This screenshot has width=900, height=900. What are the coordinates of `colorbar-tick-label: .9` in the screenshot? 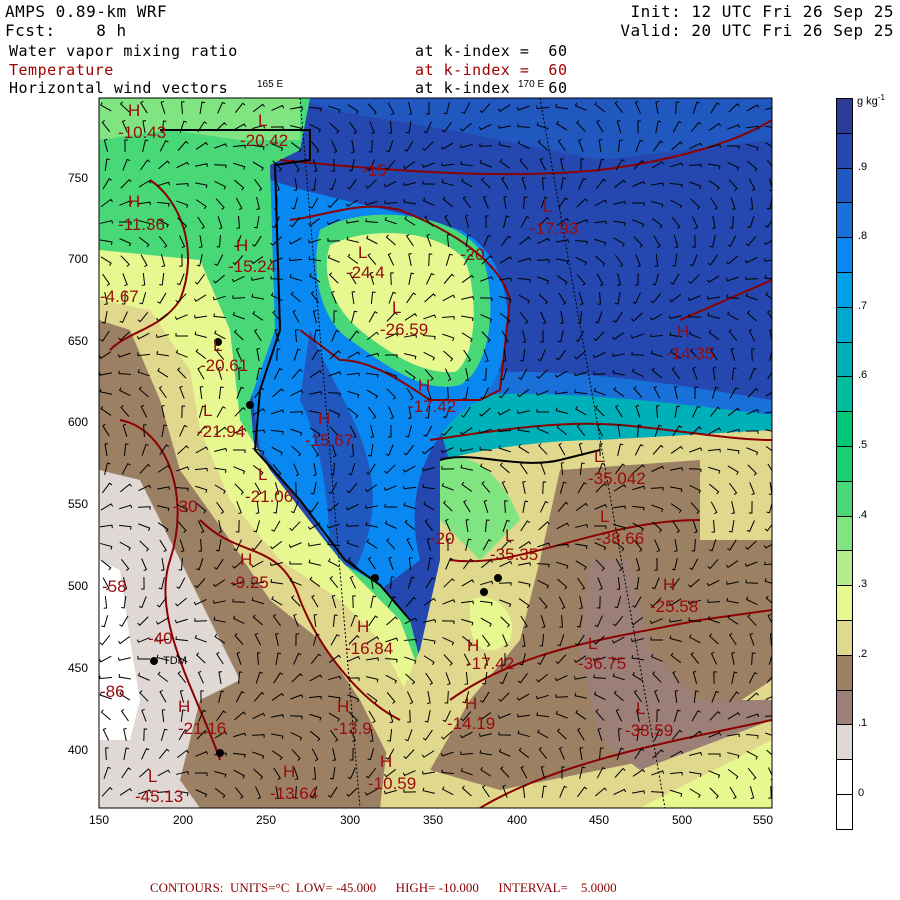 It's located at (863, 166).